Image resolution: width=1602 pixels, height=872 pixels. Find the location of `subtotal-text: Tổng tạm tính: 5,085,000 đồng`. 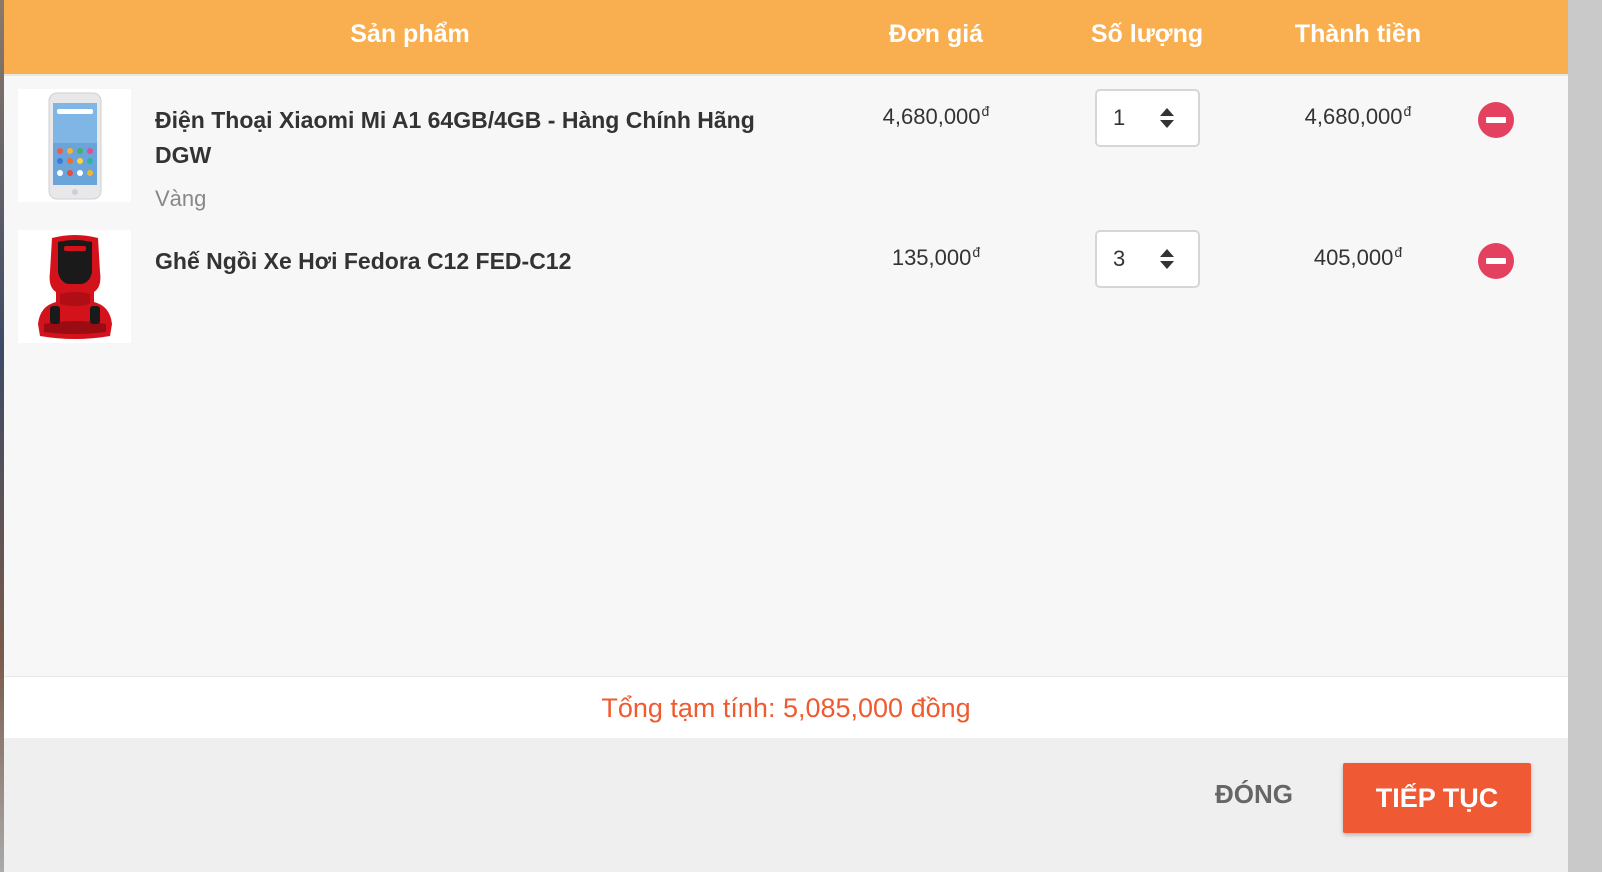

subtotal-text: Tổng tạm tính: 5,085,000 đồng is located at coordinates (786, 708).